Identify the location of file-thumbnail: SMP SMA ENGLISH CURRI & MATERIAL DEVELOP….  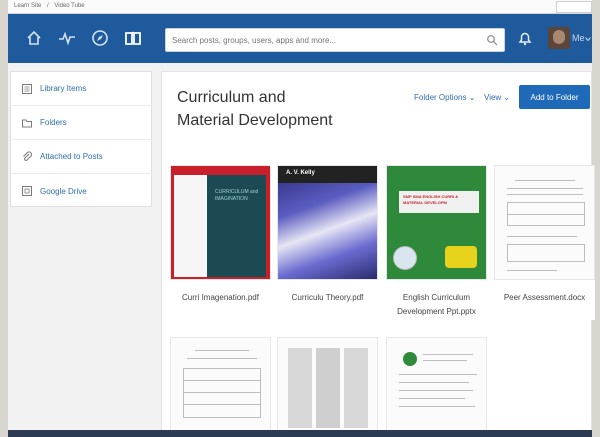
(436, 222).